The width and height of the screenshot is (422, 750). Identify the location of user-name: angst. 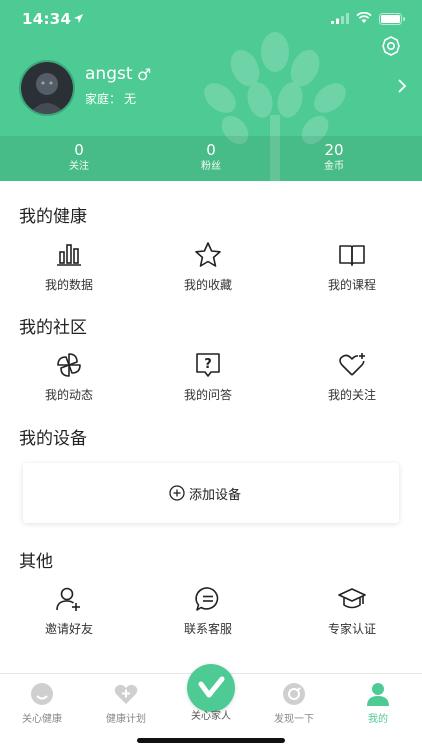
(109, 74).